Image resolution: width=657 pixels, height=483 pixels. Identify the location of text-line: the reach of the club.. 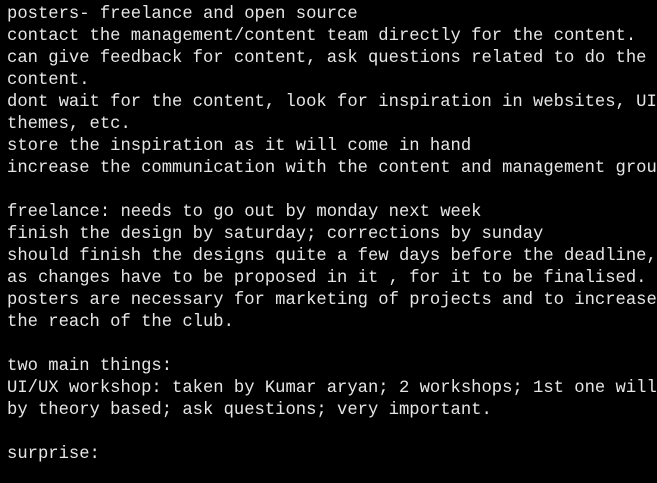
(120, 322).